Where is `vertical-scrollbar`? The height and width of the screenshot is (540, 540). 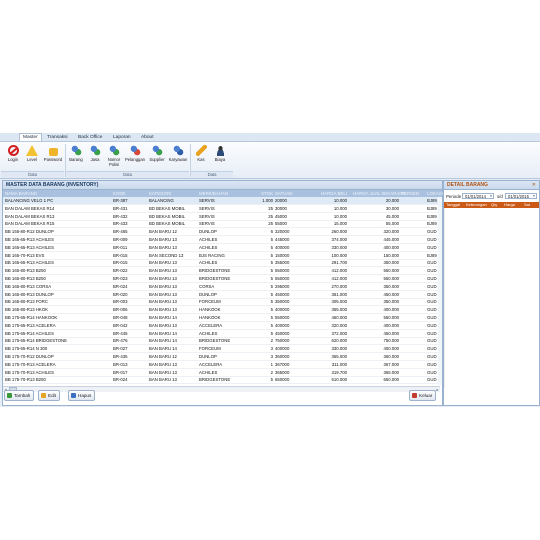
vertical-scrollbar is located at coordinates (440, 291).